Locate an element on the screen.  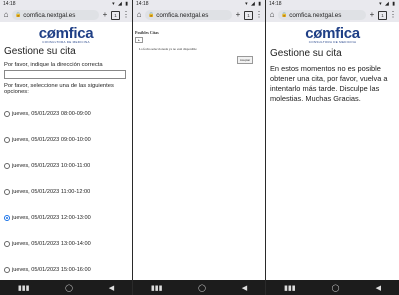
time-slot-label: jueves, 05/01/2023 15:00-16:00 is located at coordinates (51, 270).